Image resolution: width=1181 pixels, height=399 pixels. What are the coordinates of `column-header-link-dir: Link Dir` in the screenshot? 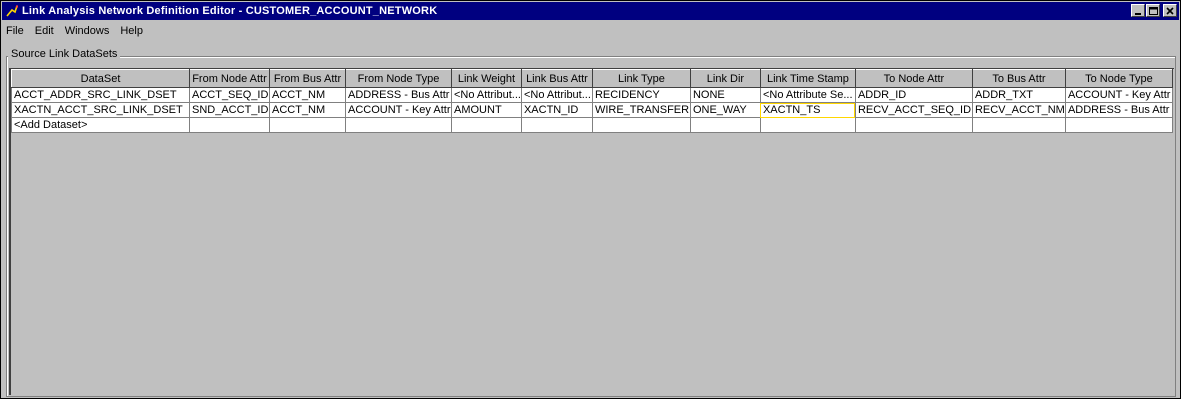 It's located at (725, 78).